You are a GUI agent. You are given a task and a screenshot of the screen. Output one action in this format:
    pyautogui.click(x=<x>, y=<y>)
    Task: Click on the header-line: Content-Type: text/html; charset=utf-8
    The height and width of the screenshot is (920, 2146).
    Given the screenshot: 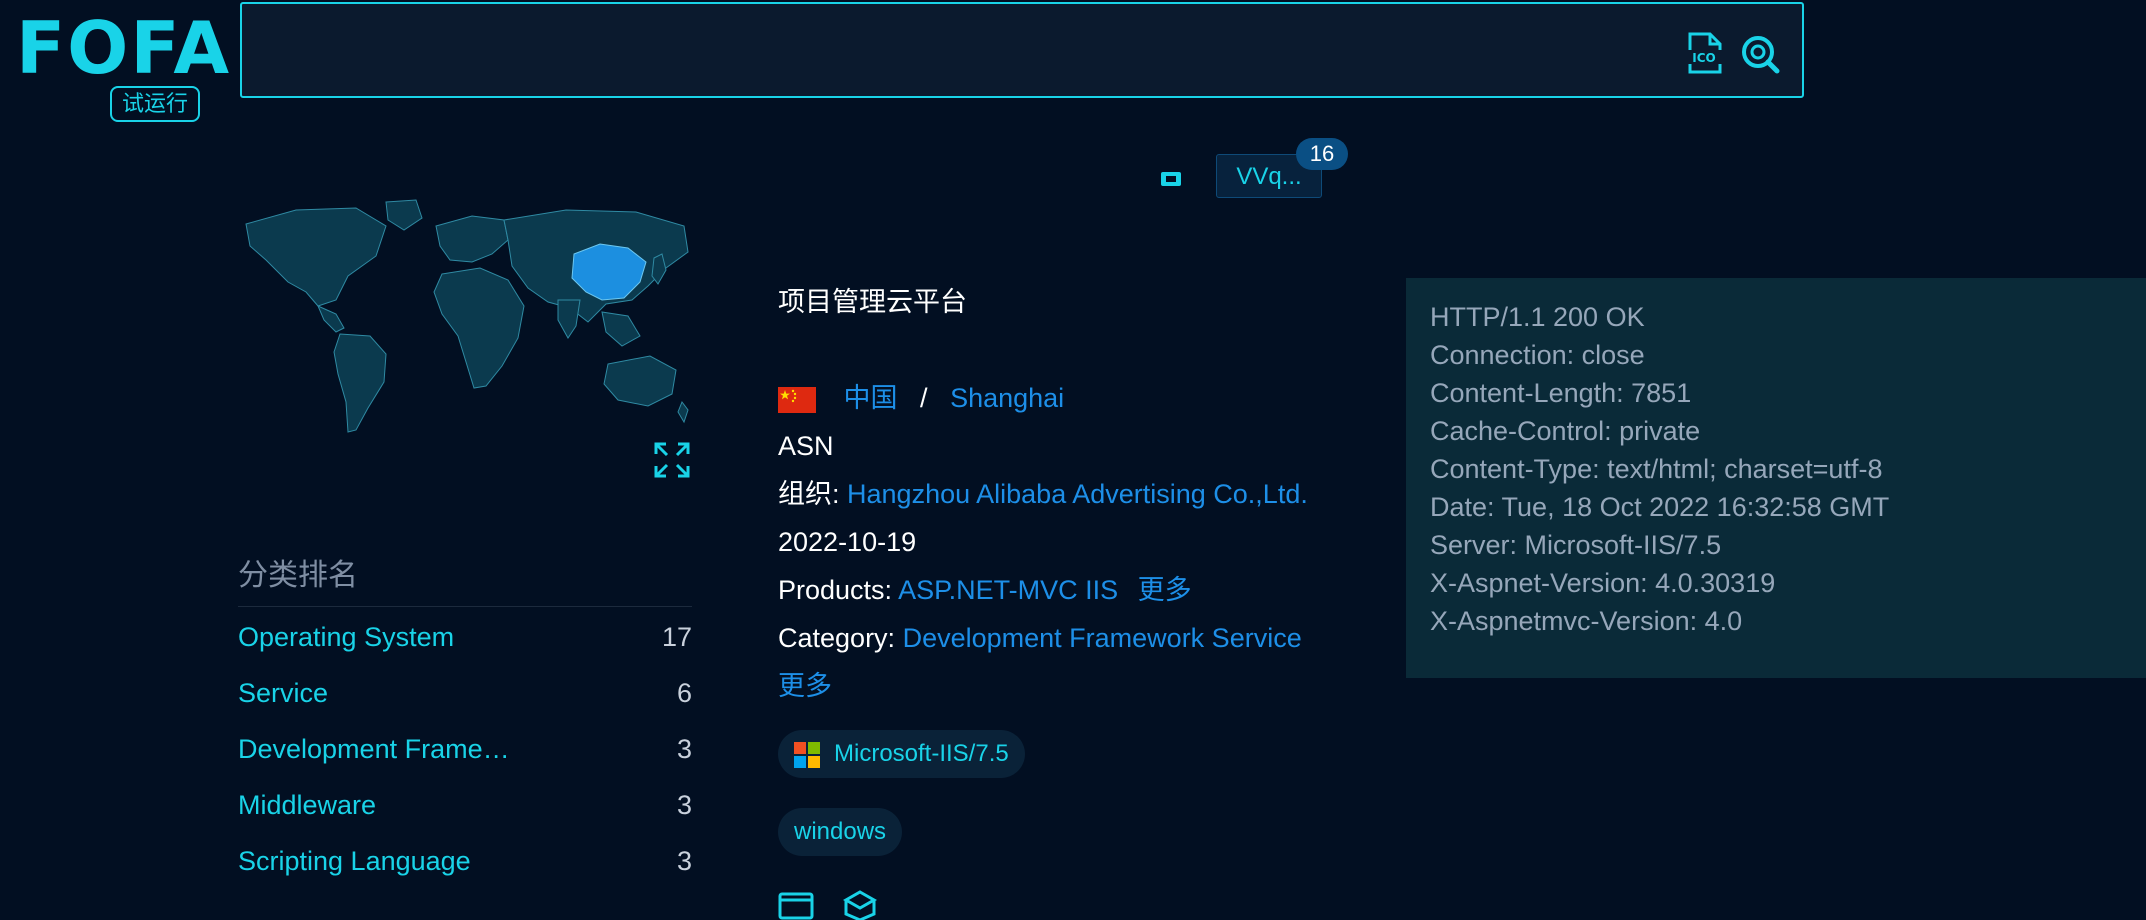 What is the action you would take?
    pyautogui.click(x=1656, y=469)
    